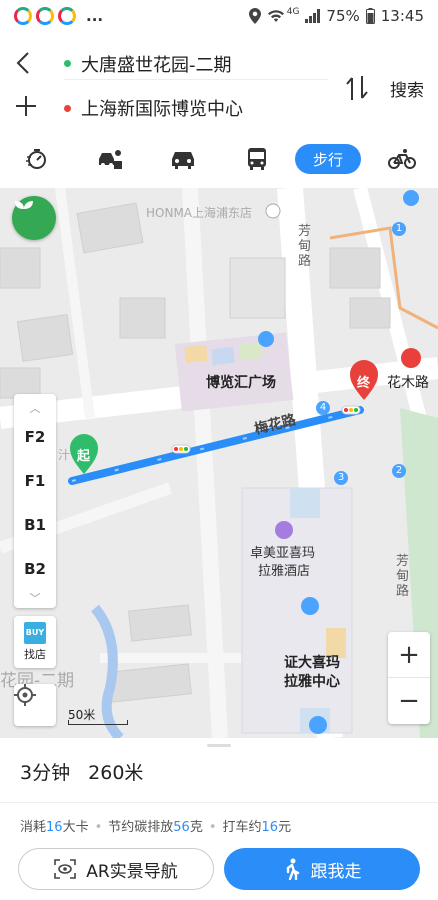 The height and width of the screenshot is (900, 438). Describe the element at coordinates (409, 701) in the screenshot. I see `zoom-out-button: −` at that location.